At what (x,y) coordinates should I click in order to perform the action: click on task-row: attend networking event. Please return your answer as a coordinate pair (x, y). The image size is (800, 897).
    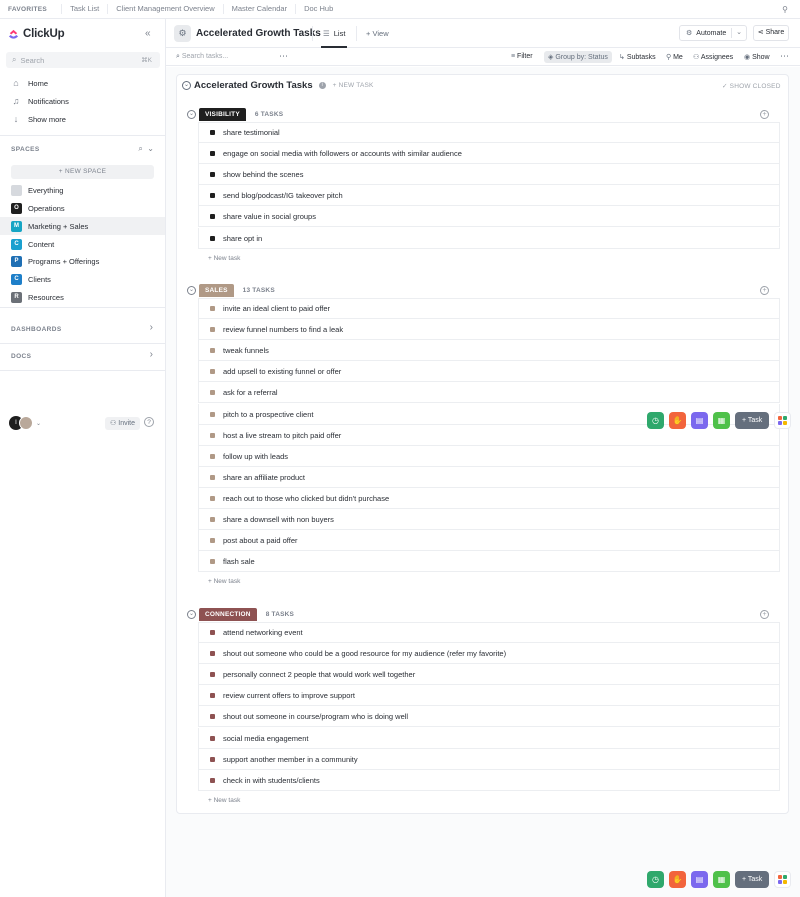
    Looking at the image, I should click on (489, 632).